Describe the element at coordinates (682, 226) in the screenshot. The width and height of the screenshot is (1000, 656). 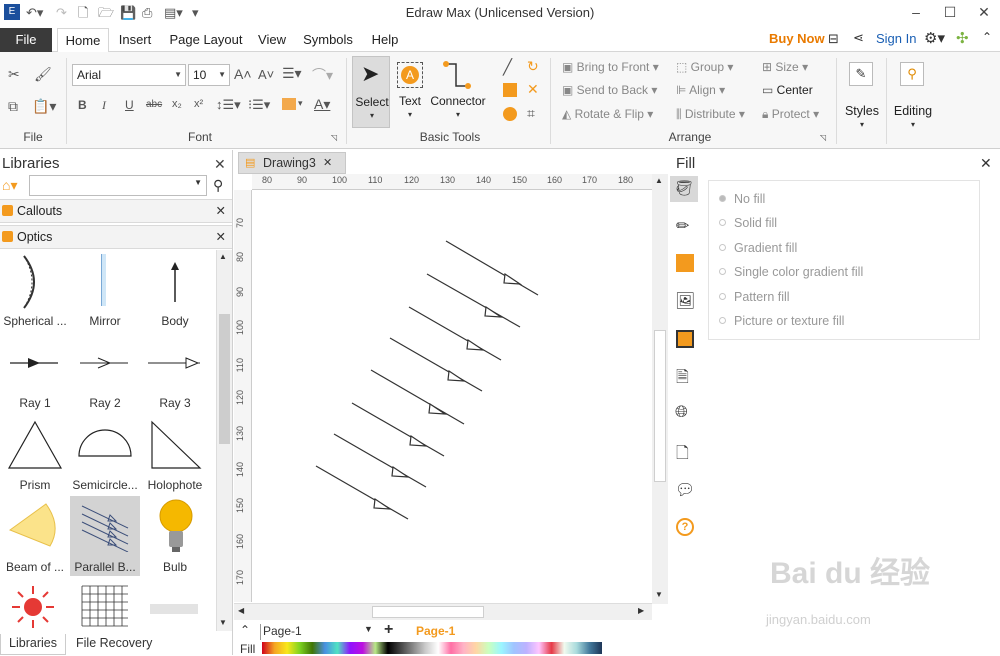
I see `line-style-icon: ✏` at that location.